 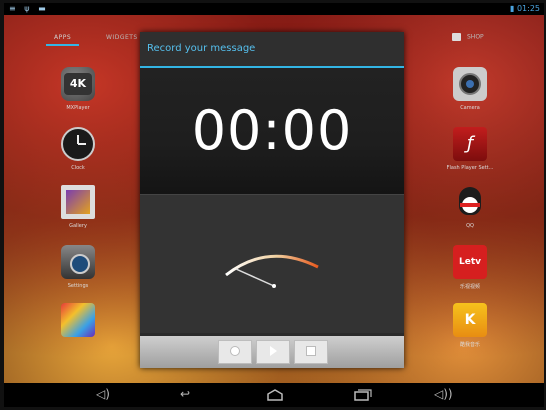 I want to click on recent-apps-icon, so click(x=363, y=396).